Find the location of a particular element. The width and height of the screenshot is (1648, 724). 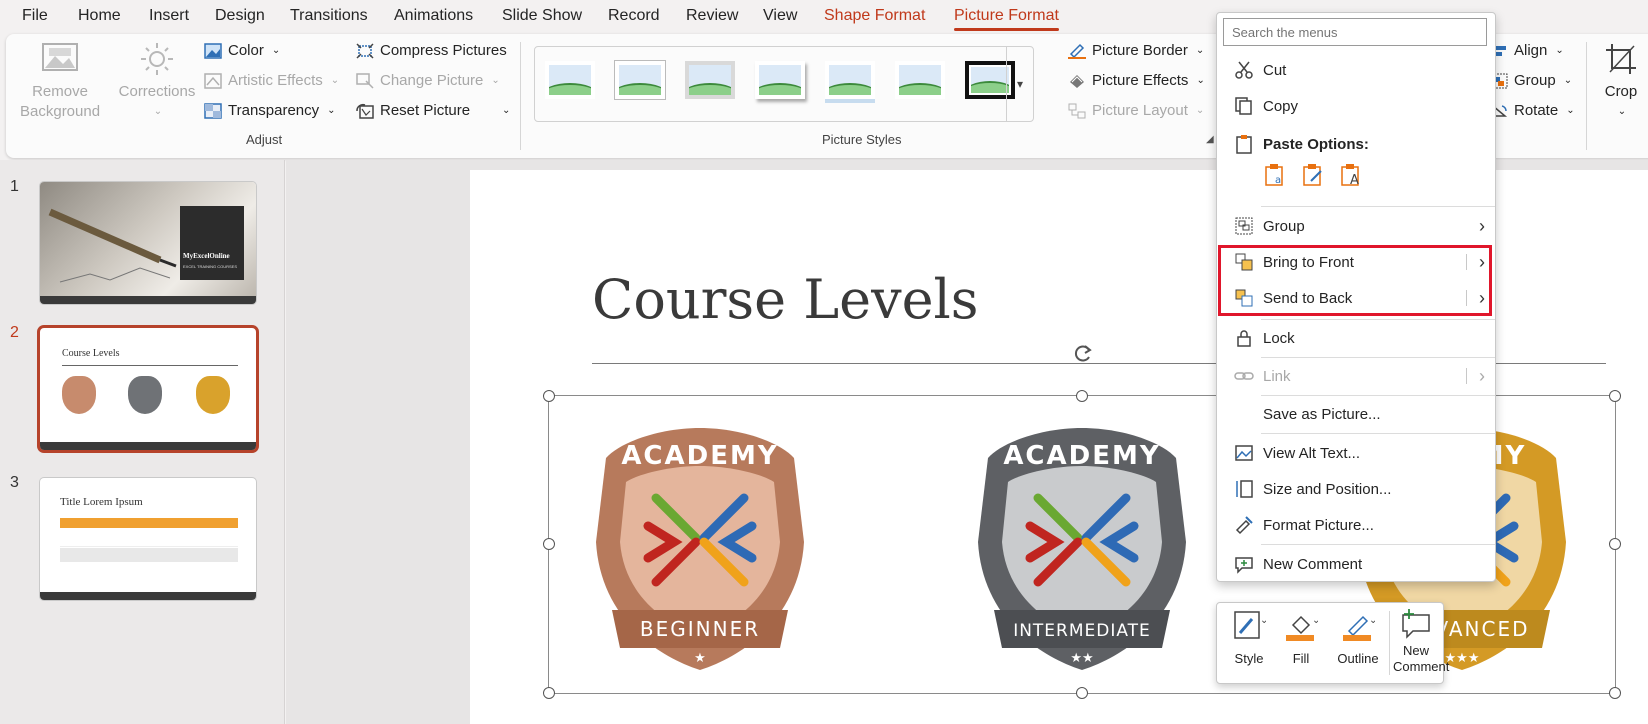

tab-transitions: Transitions is located at coordinates (329, 16).